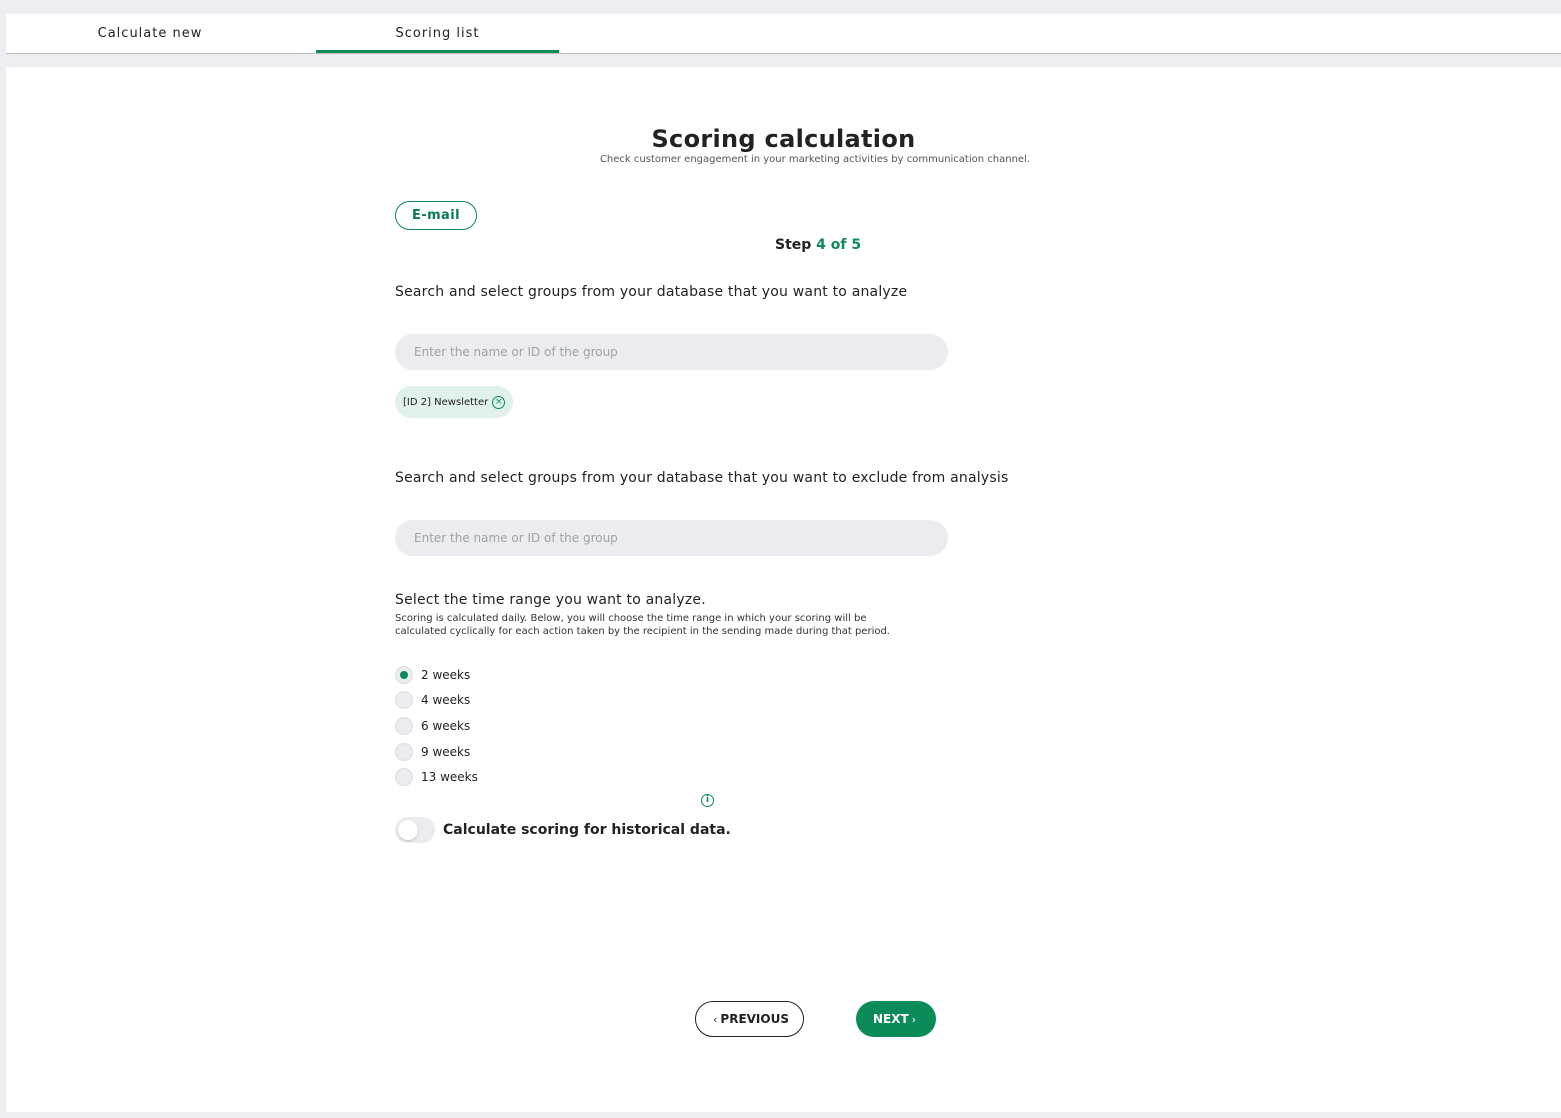 The image size is (1561, 1118). Describe the element at coordinates (449, 777) in the screenshot. I see `radio-label: 13 weeks` at that location.